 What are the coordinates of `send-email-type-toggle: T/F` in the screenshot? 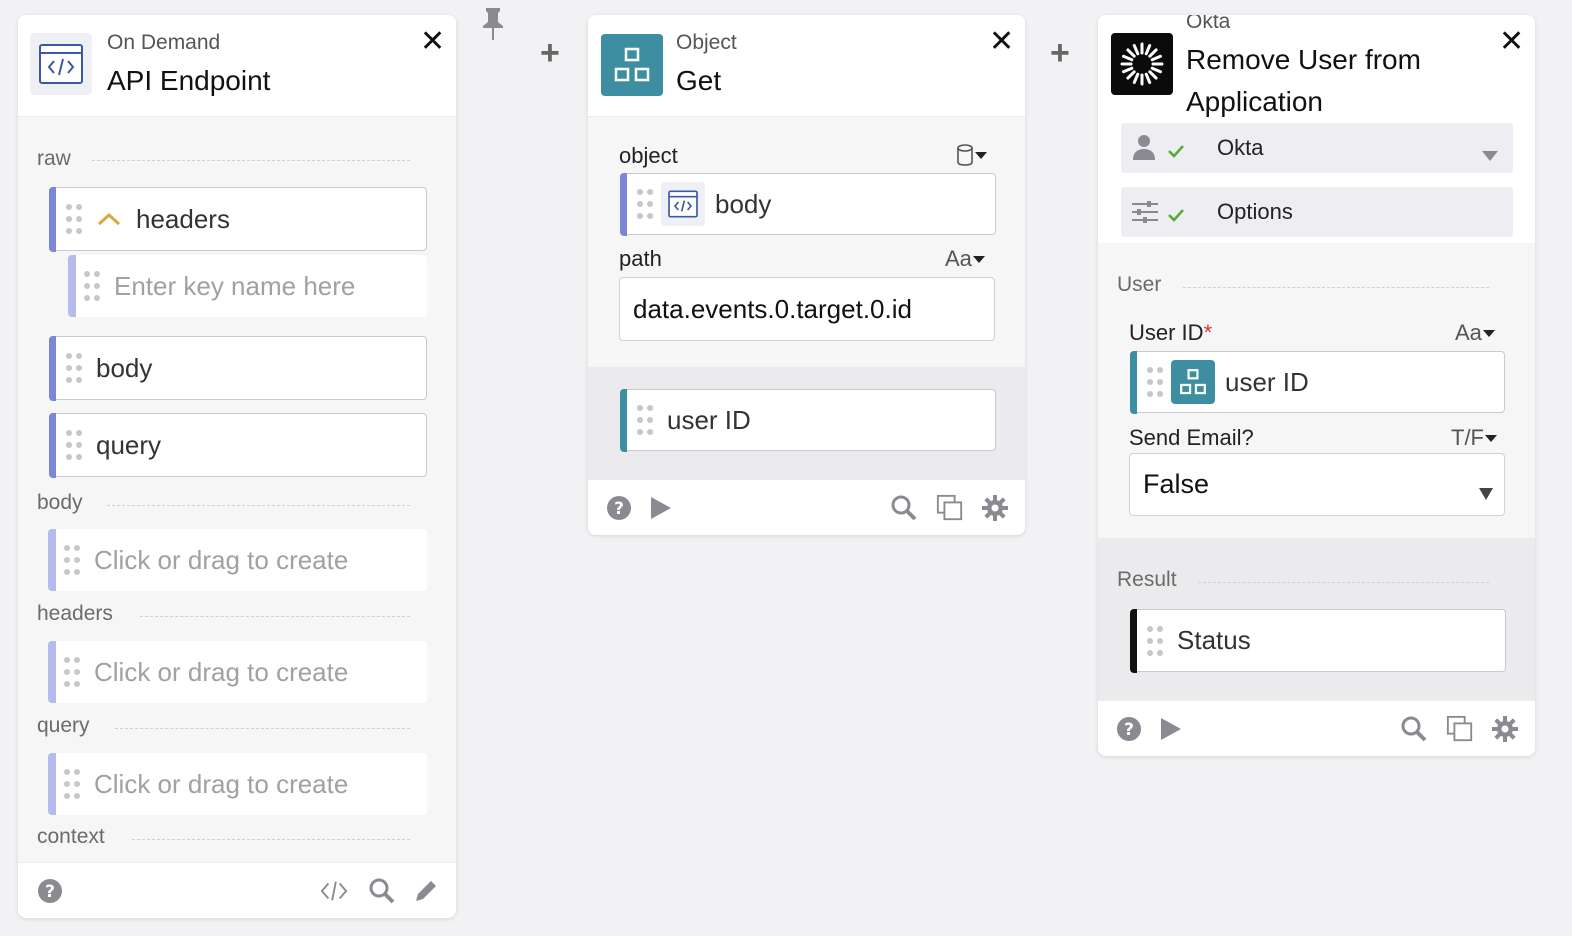 It's located at (1474, 438).